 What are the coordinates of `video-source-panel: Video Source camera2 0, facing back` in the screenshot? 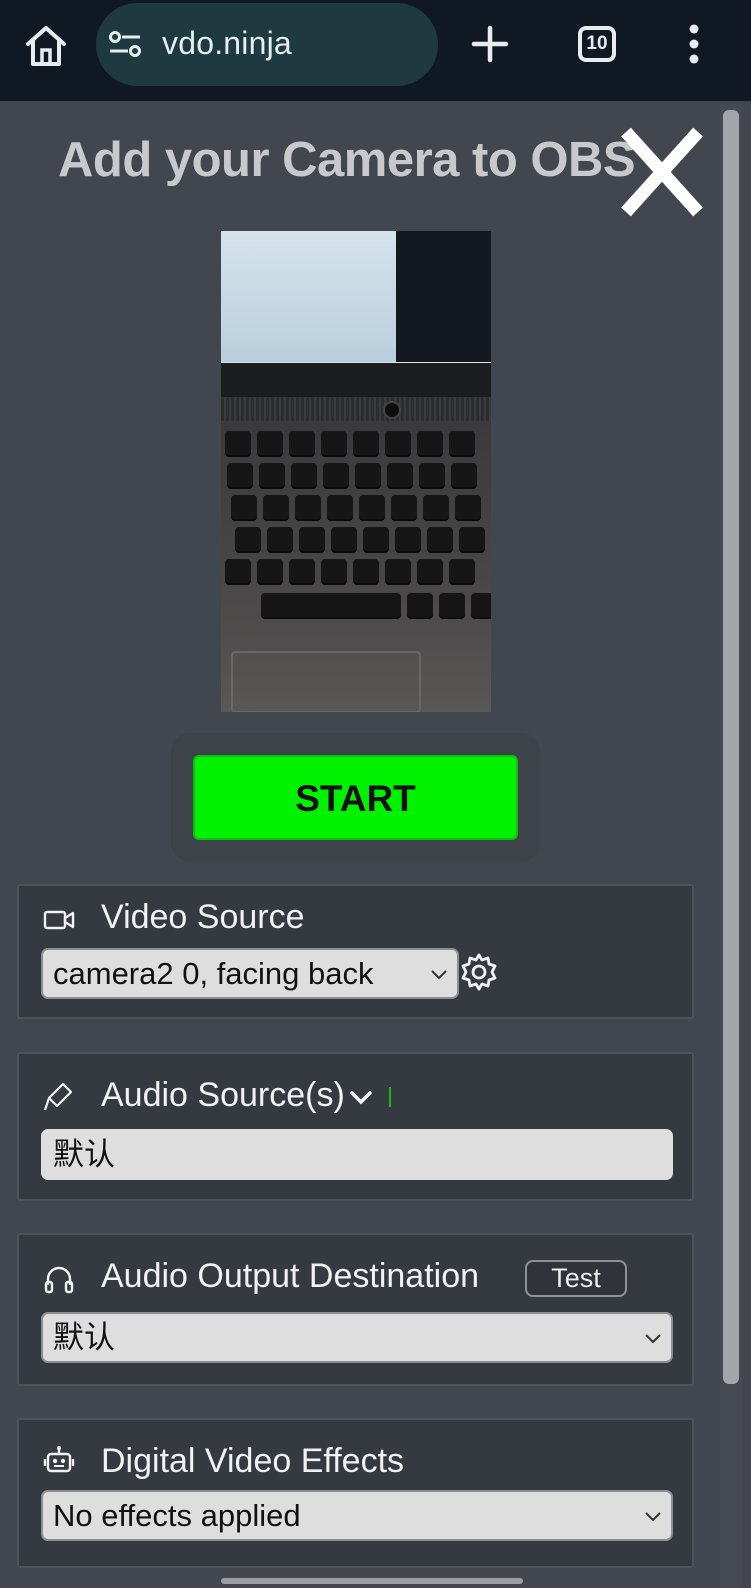 It's located at (355, 951).